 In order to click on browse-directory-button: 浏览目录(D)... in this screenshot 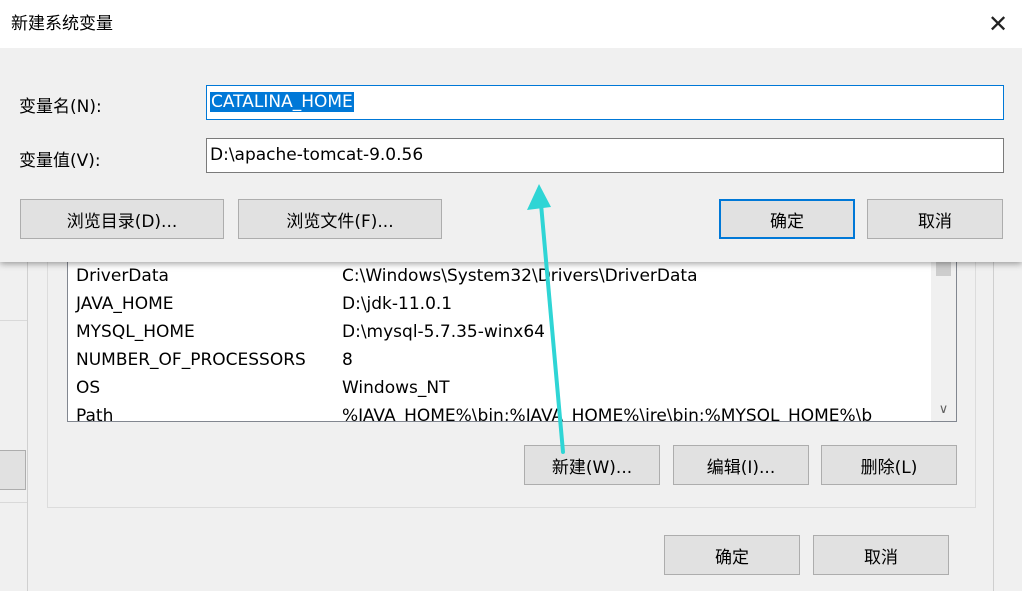, I will do `click(122, 219)`.